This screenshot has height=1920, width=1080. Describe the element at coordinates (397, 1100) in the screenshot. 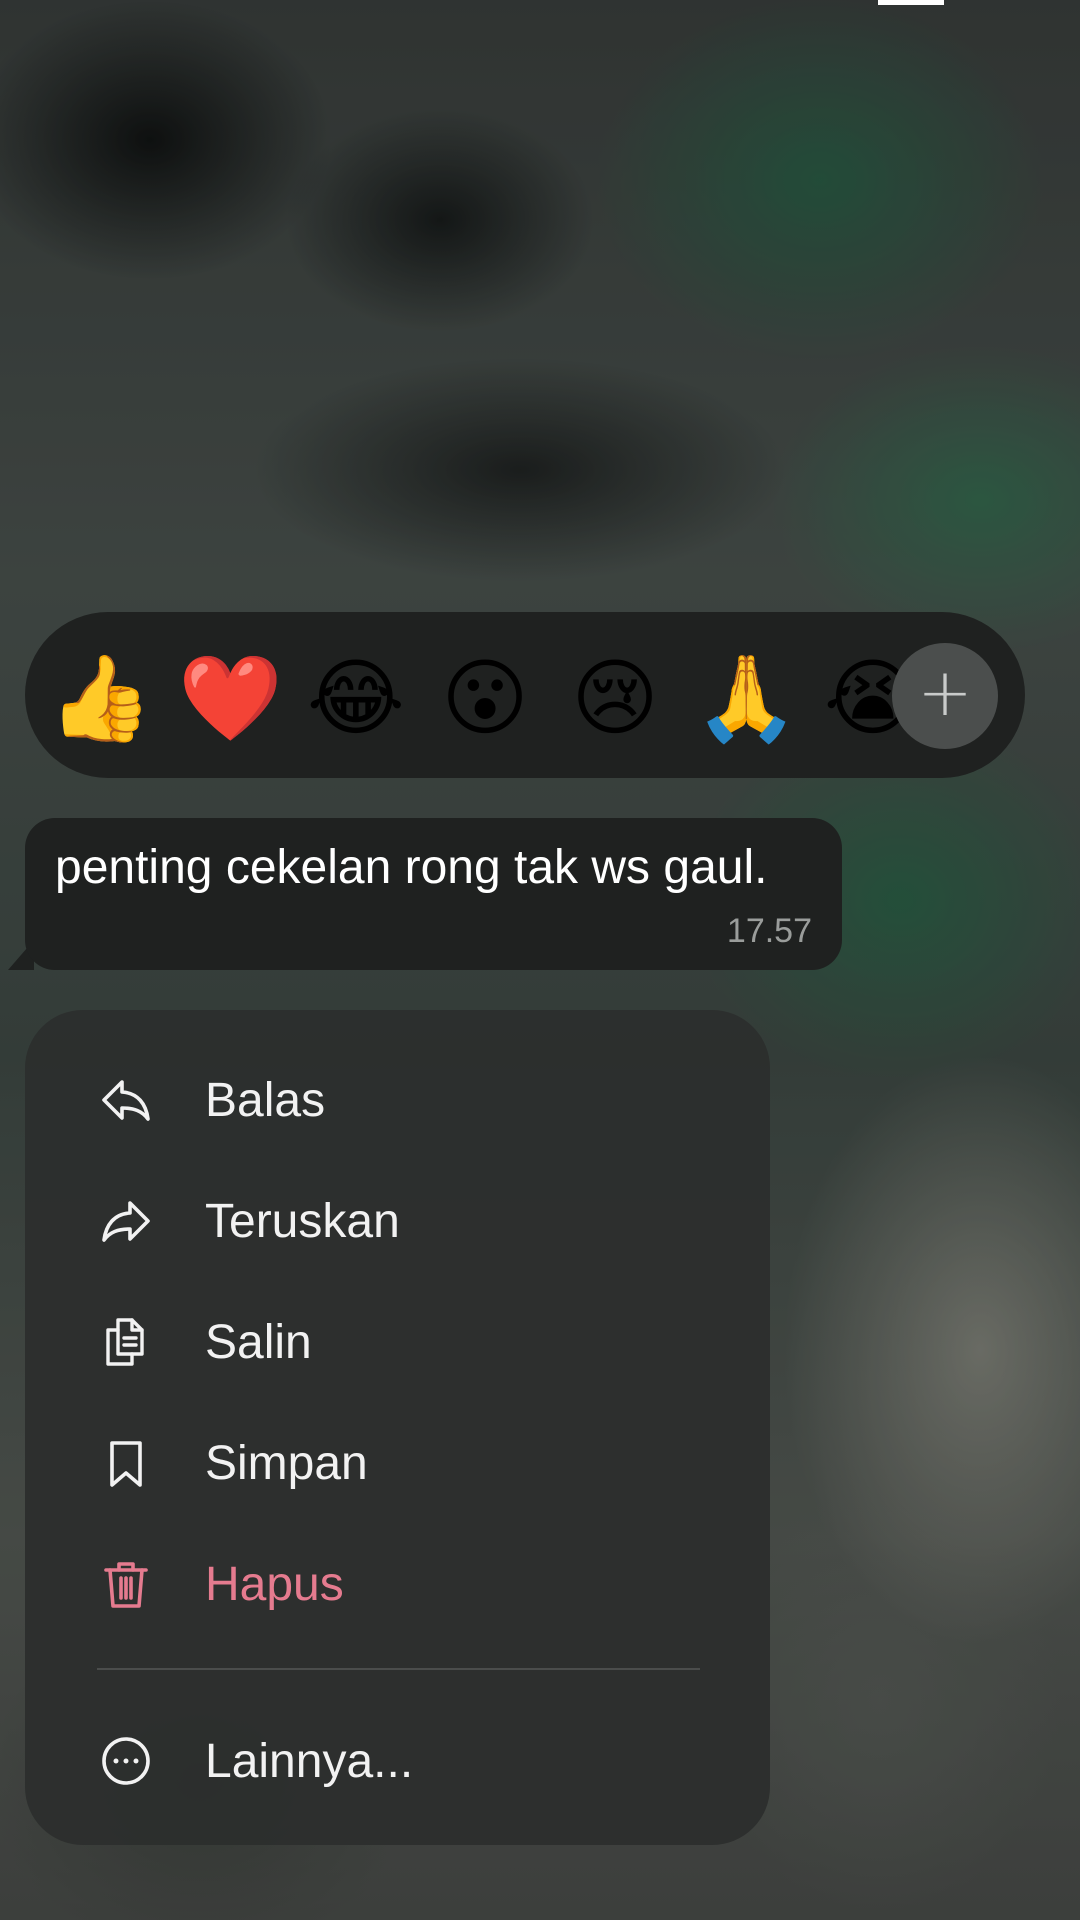

I see `menu-item-reply: Balas` at that location.